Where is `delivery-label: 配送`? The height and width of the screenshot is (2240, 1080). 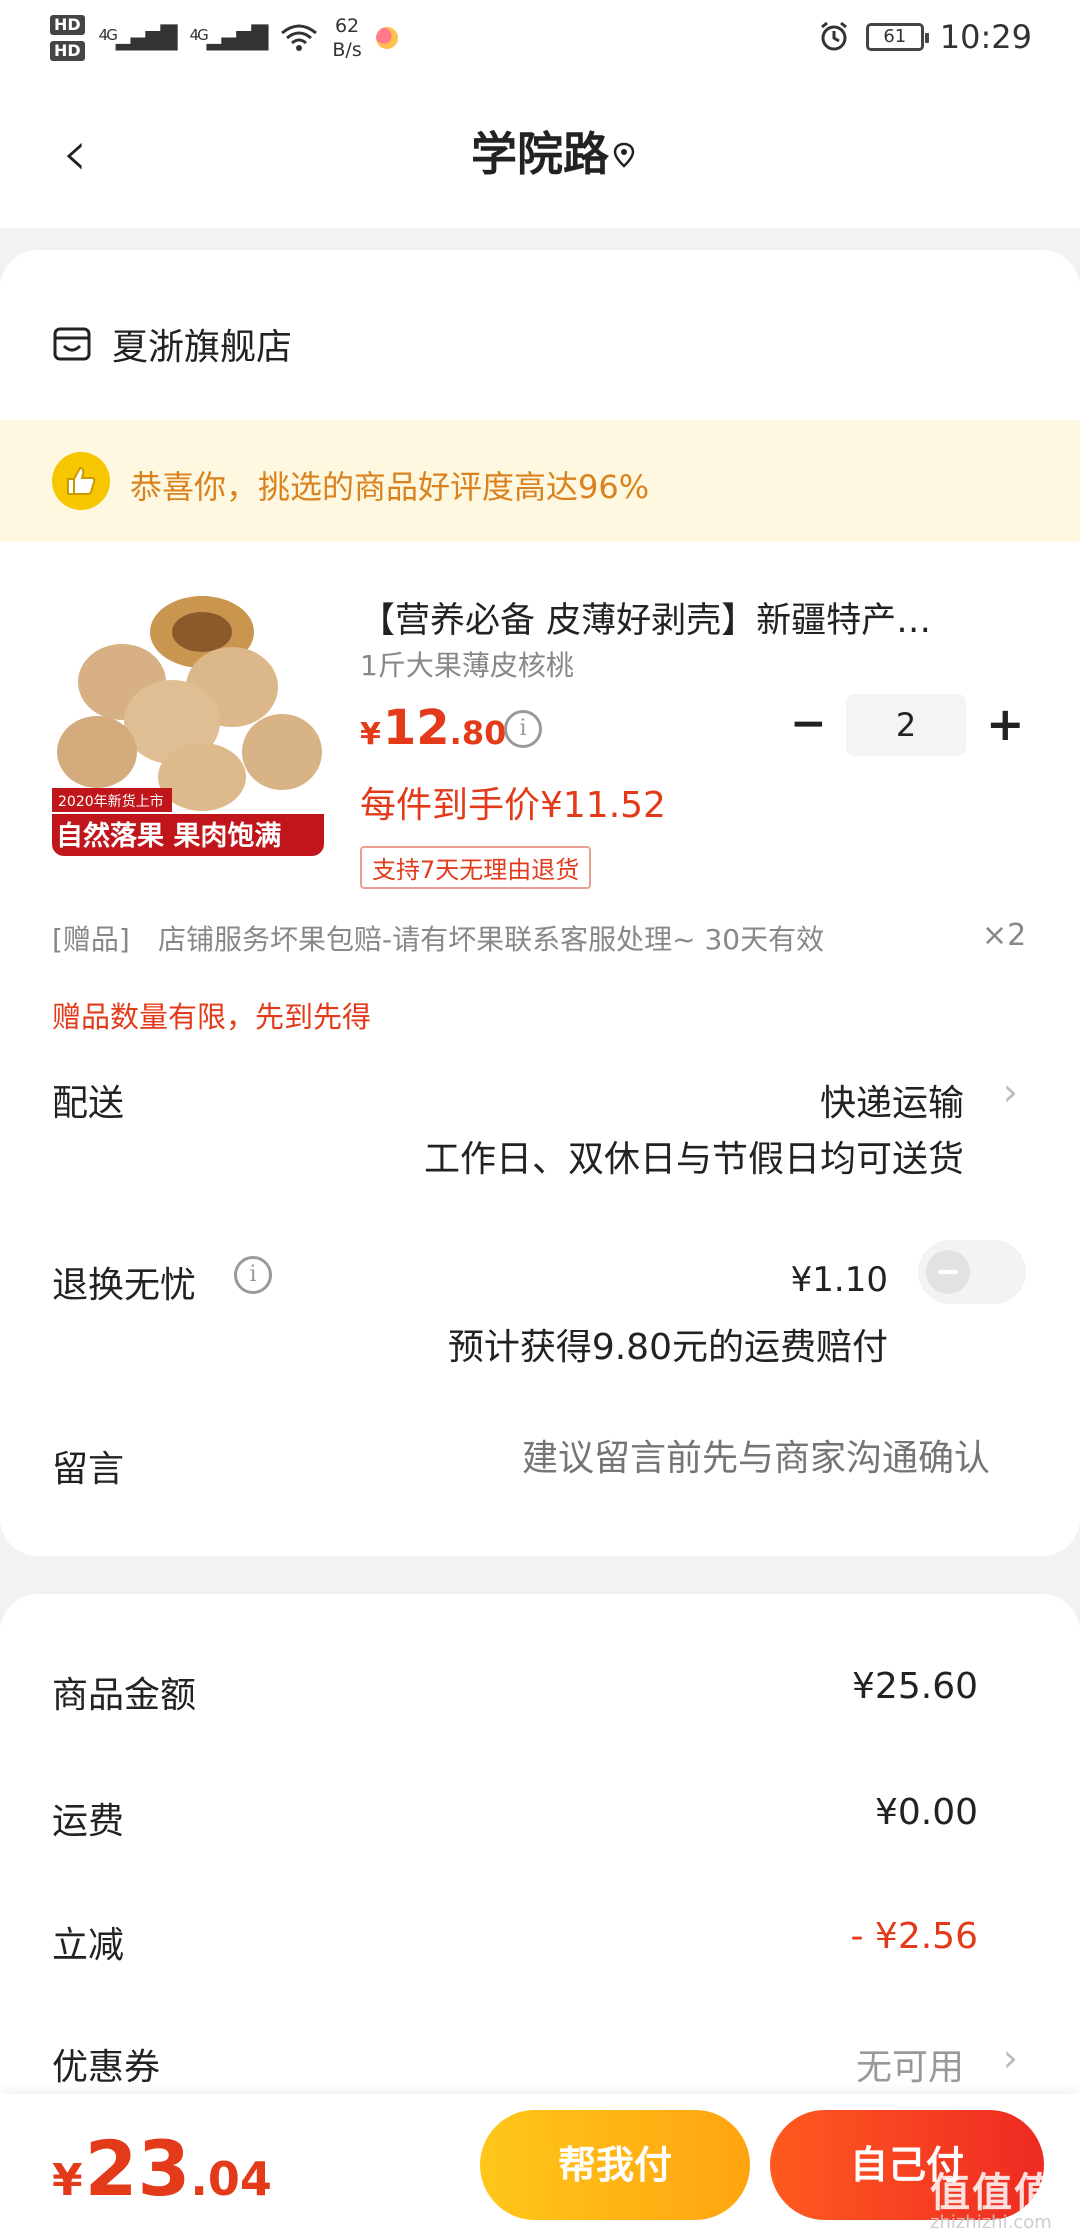
delivery-label: 配送 is located at coordinates (88, 1103).